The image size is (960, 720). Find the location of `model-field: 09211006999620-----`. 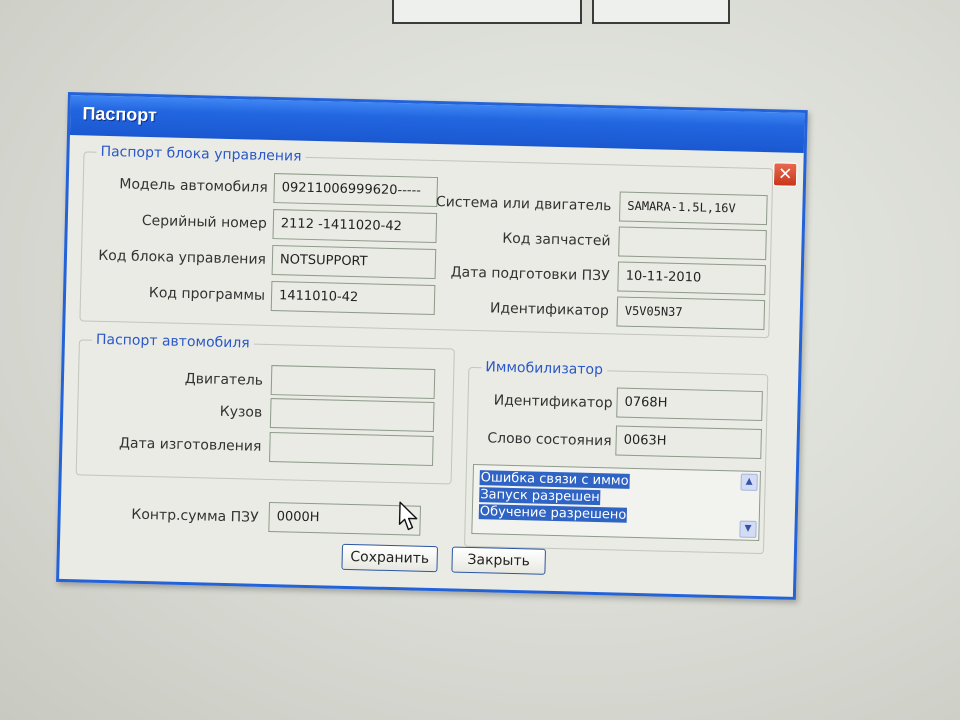

model-field: 09211006999620----- is located at coordinates (356, 190).